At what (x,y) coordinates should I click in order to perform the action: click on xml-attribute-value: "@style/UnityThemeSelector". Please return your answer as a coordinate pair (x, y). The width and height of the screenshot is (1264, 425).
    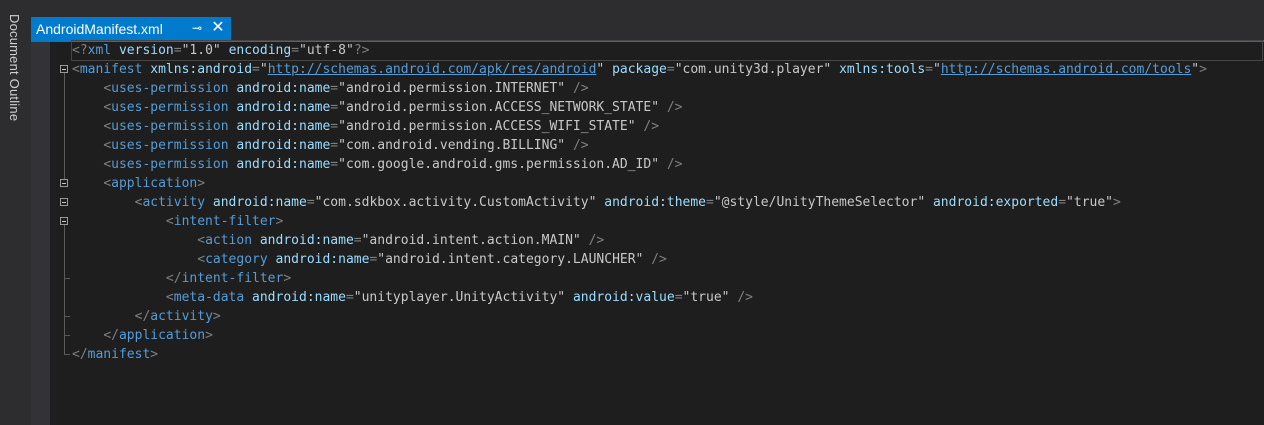
    Looking at the image, I should click on (819, 202).